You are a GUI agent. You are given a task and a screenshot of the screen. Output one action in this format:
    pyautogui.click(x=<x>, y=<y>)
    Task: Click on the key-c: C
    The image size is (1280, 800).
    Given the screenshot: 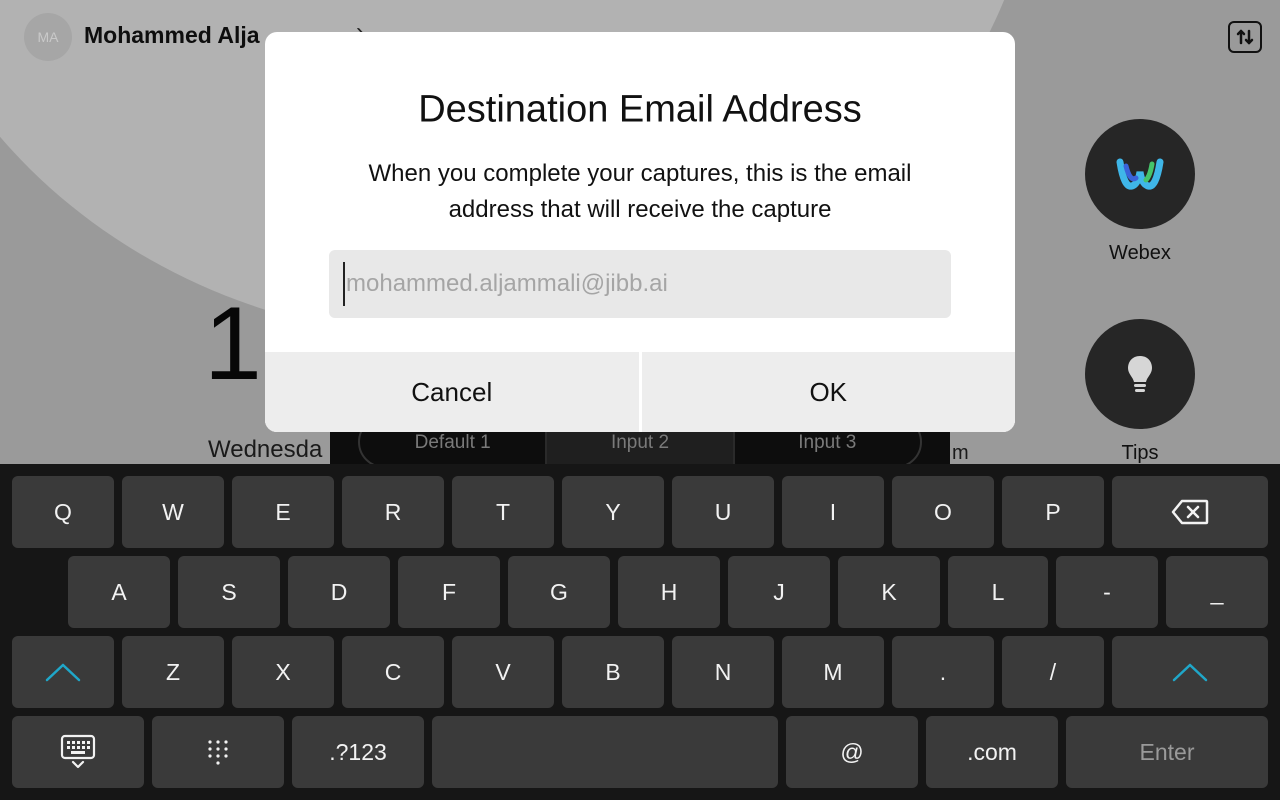 What is the action you would take?
    pyautogui.click(x=393, y=672)
    